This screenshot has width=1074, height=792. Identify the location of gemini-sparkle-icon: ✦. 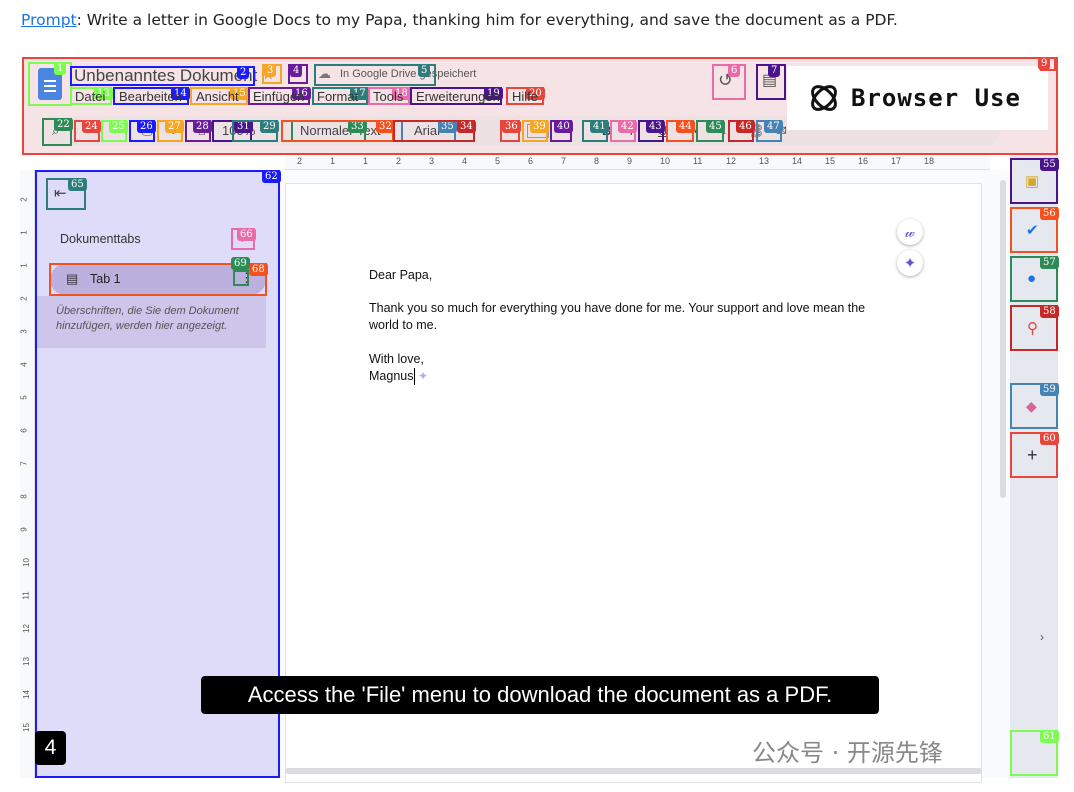
(910, 263).